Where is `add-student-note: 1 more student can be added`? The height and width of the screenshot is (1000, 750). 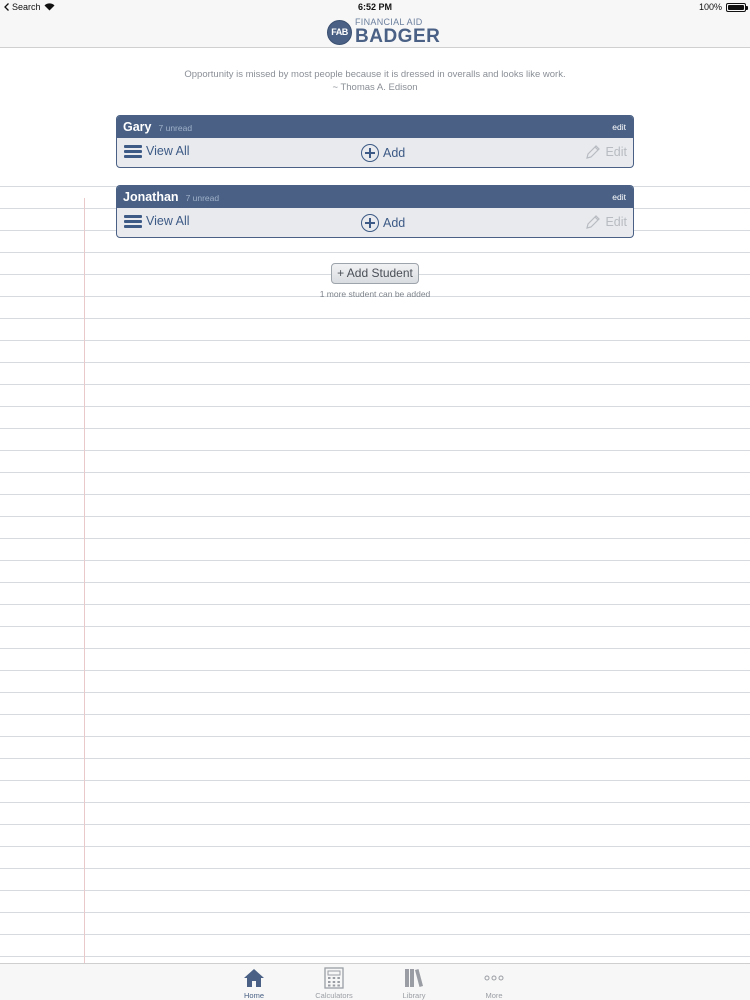
add-student-note: 1 more student can be added is located at coordinates (375, 294).